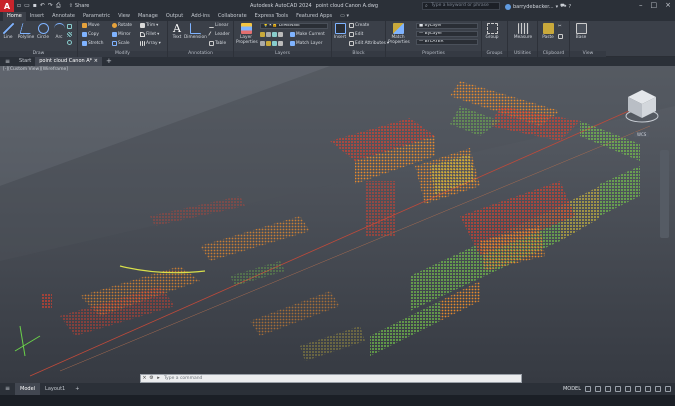 The width and height of the screenshot is (675, 406). What do you see at coordinates (35, 6) in the screenshot?
I see `save-icon: ▪` at bounding box center [35, 6].